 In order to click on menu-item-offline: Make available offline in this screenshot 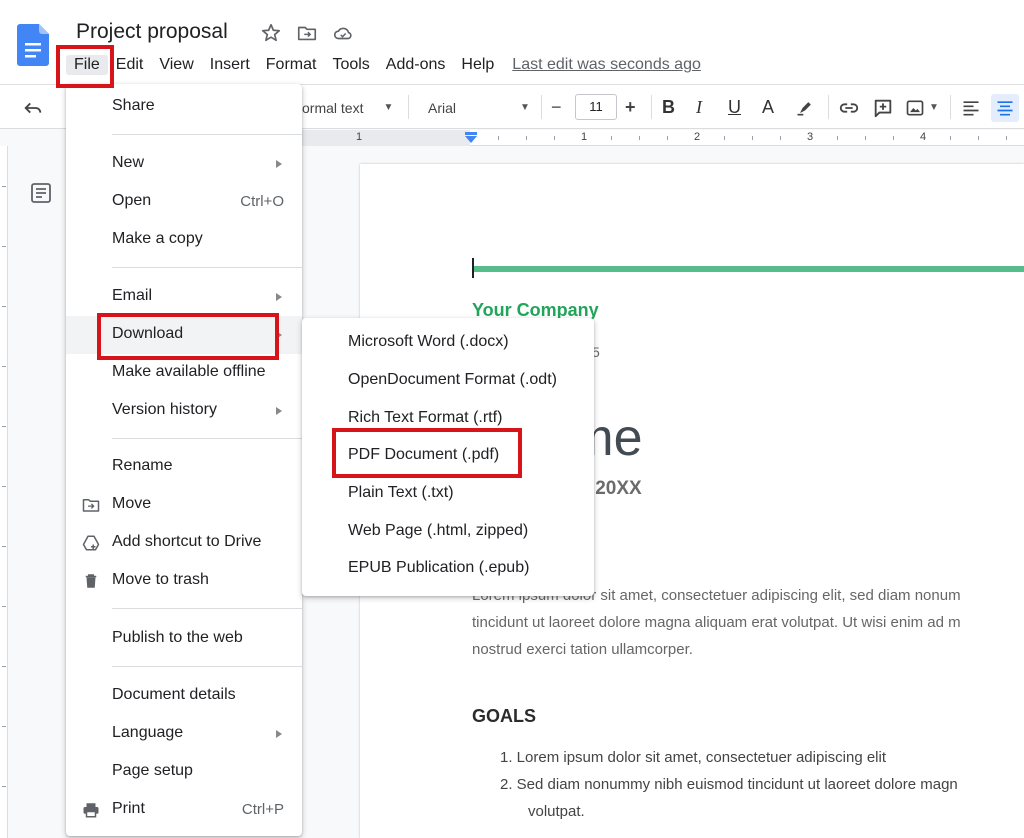, I will do `click(184, 373)`.